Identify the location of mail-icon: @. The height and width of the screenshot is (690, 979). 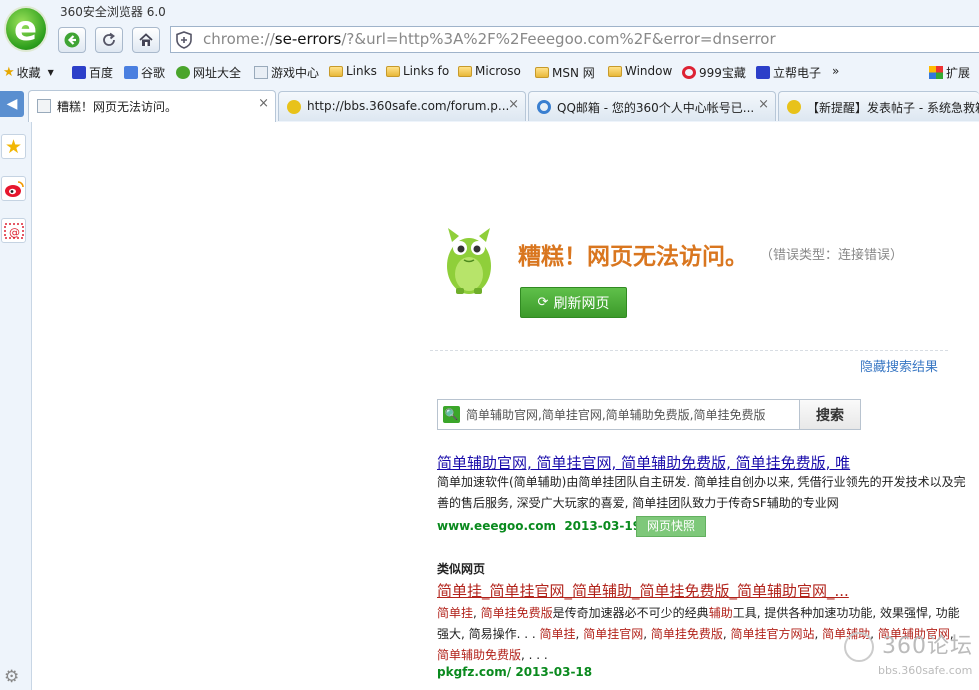
(13, 230).